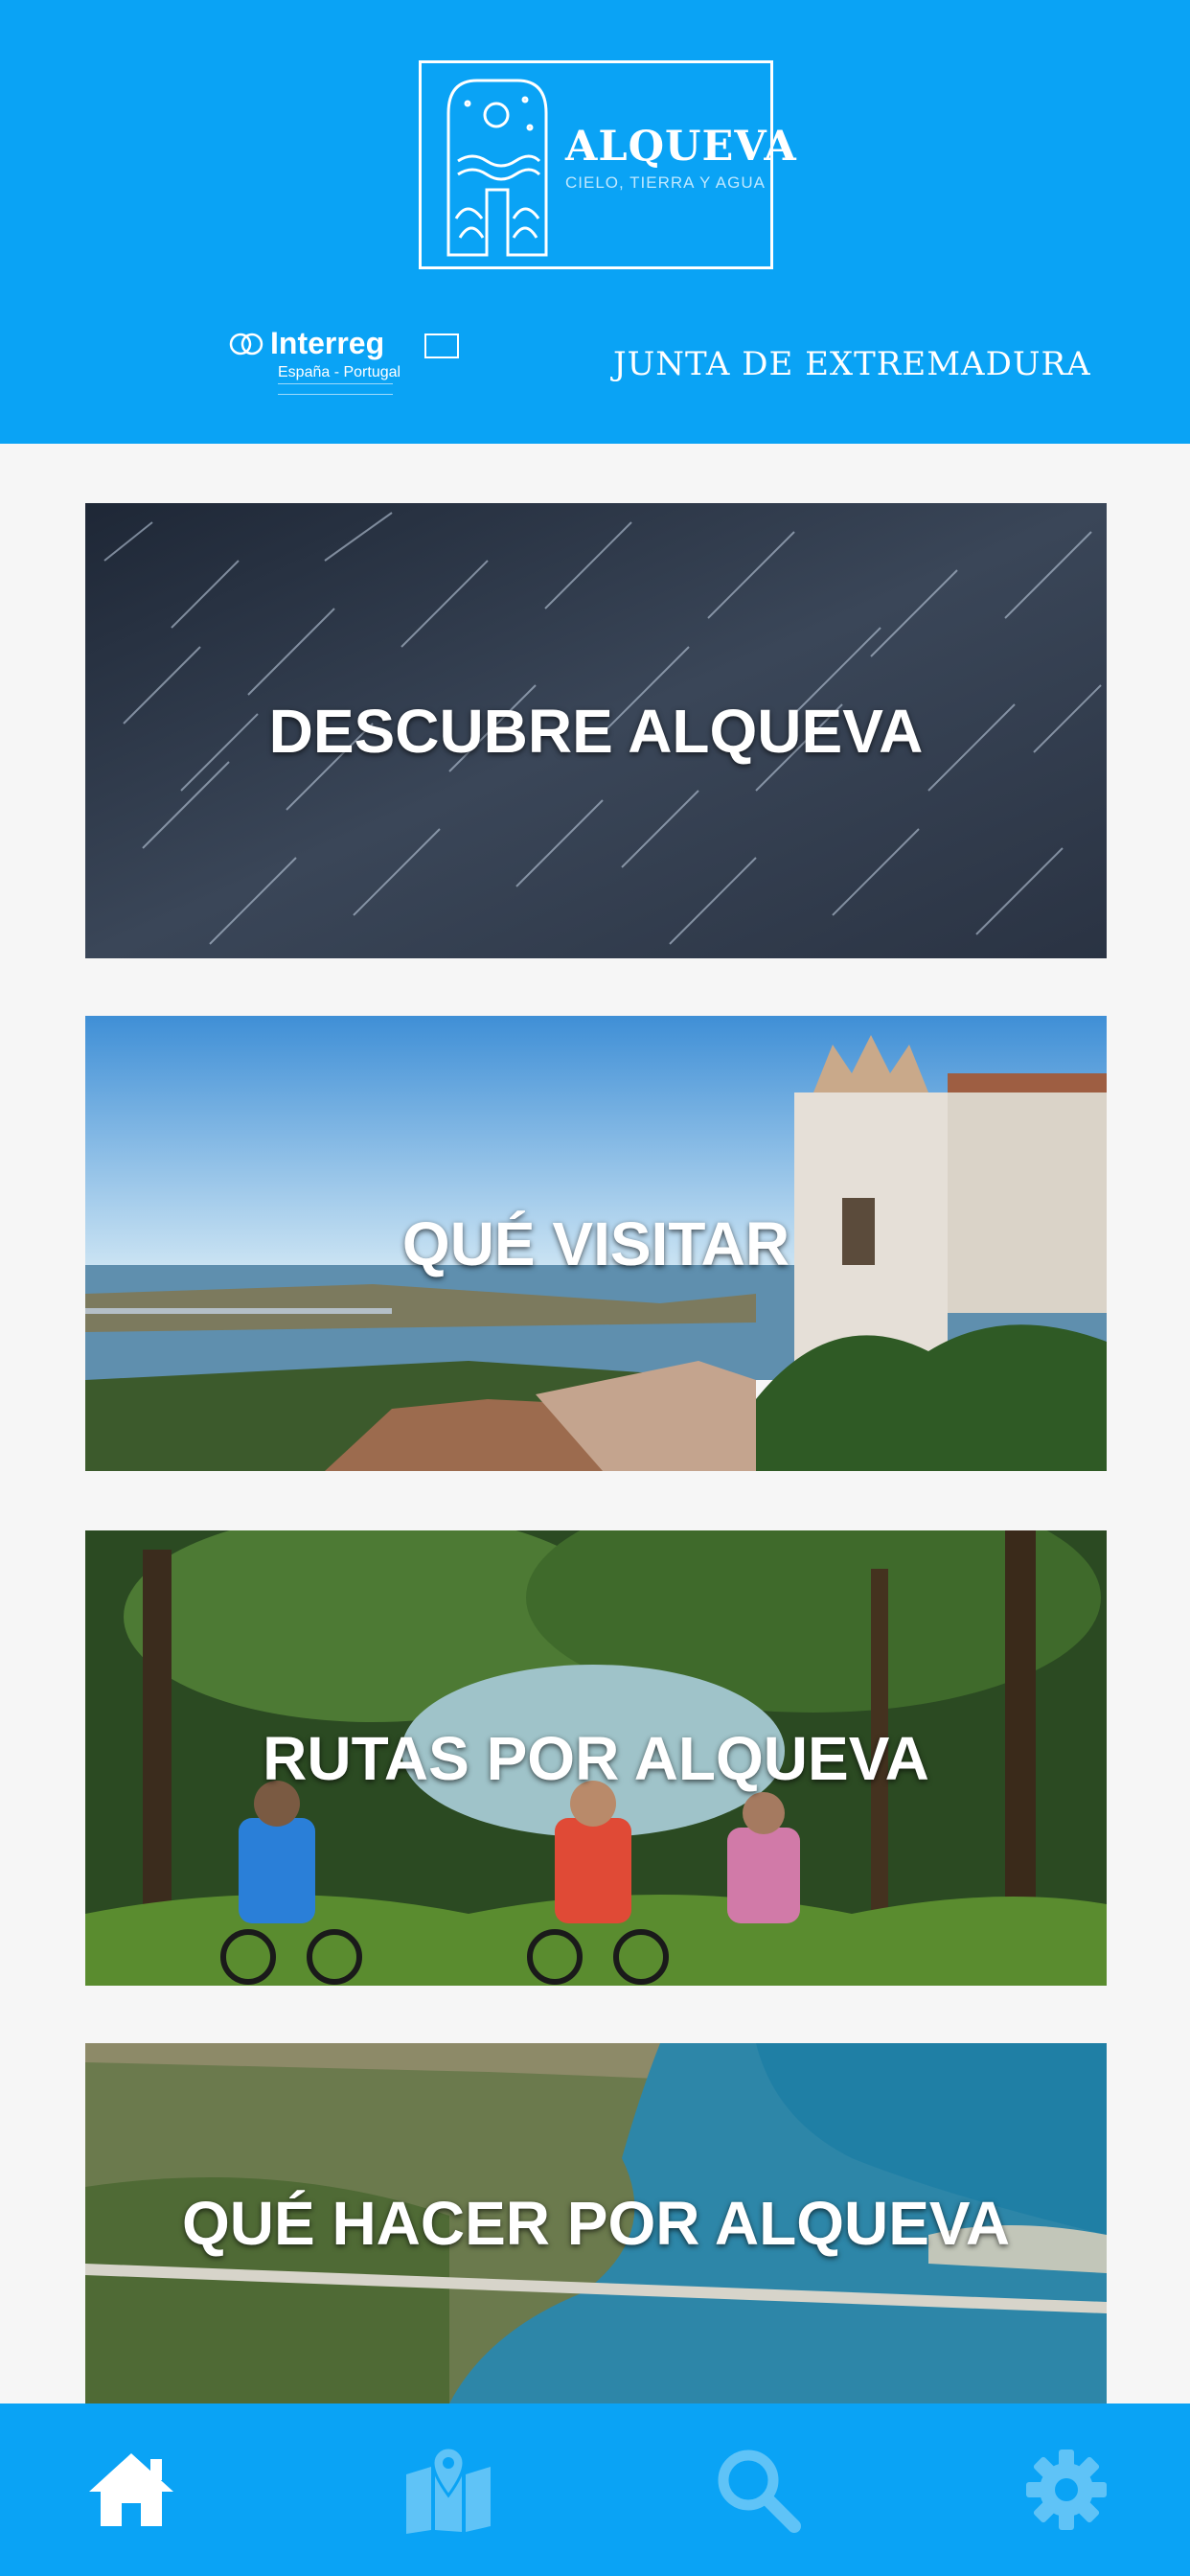 This screenshot has width=1190, height=2576. What do you see at coordinates (595, 2490) in the screenshot?
I see `bottom-navigation-bar` at bounding box center [595, 2490].